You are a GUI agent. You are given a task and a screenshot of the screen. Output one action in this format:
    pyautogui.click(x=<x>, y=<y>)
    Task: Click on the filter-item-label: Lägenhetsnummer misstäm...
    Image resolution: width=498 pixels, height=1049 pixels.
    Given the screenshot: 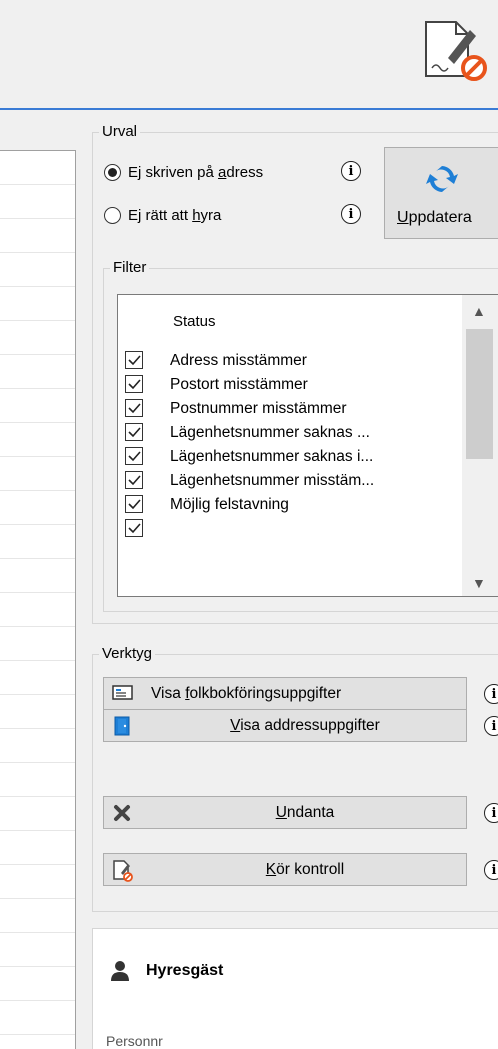 What is the action you would take?
    pyautogui.click(x=272, y=480)
    